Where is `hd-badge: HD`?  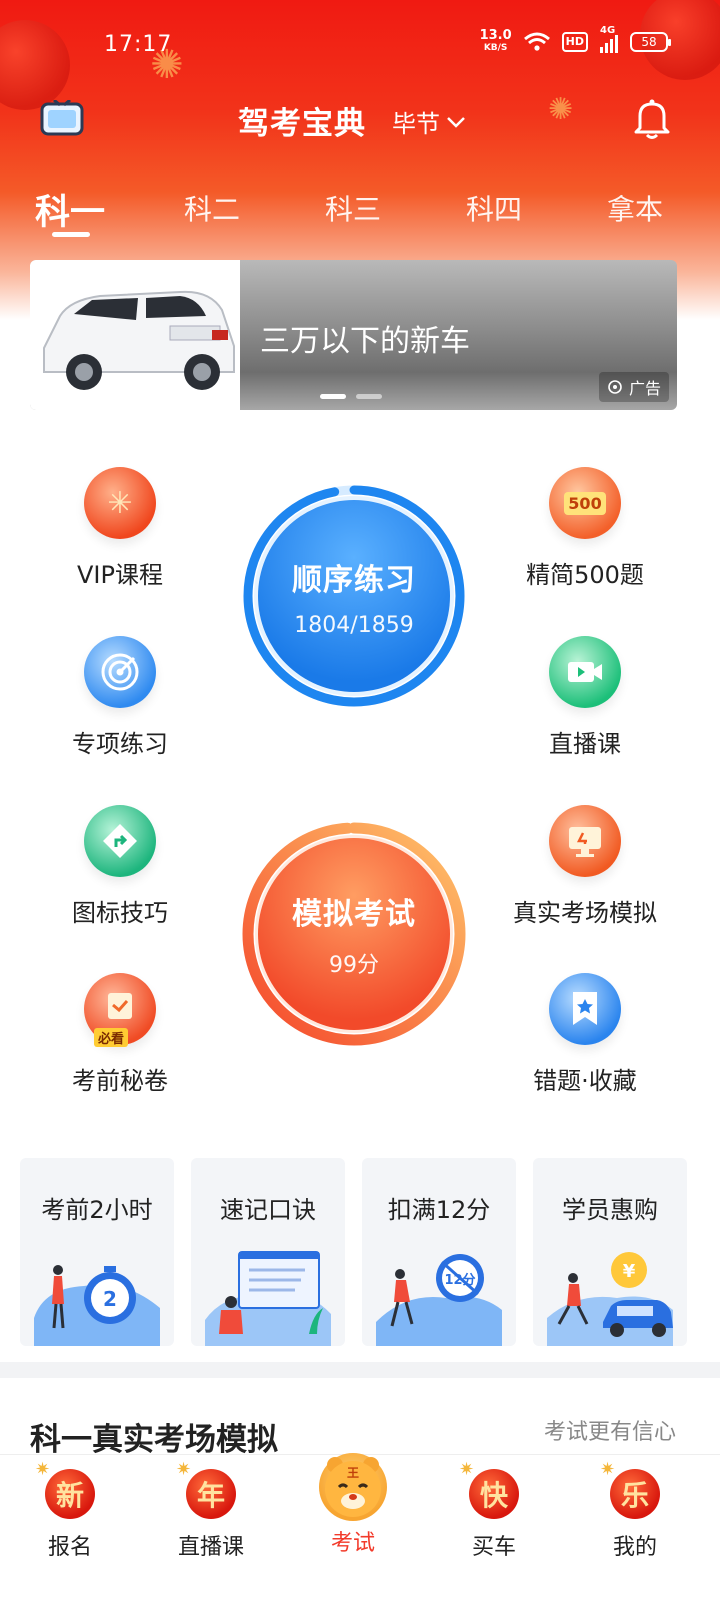 hd-badge: HD is located at coordinates (574, 42).